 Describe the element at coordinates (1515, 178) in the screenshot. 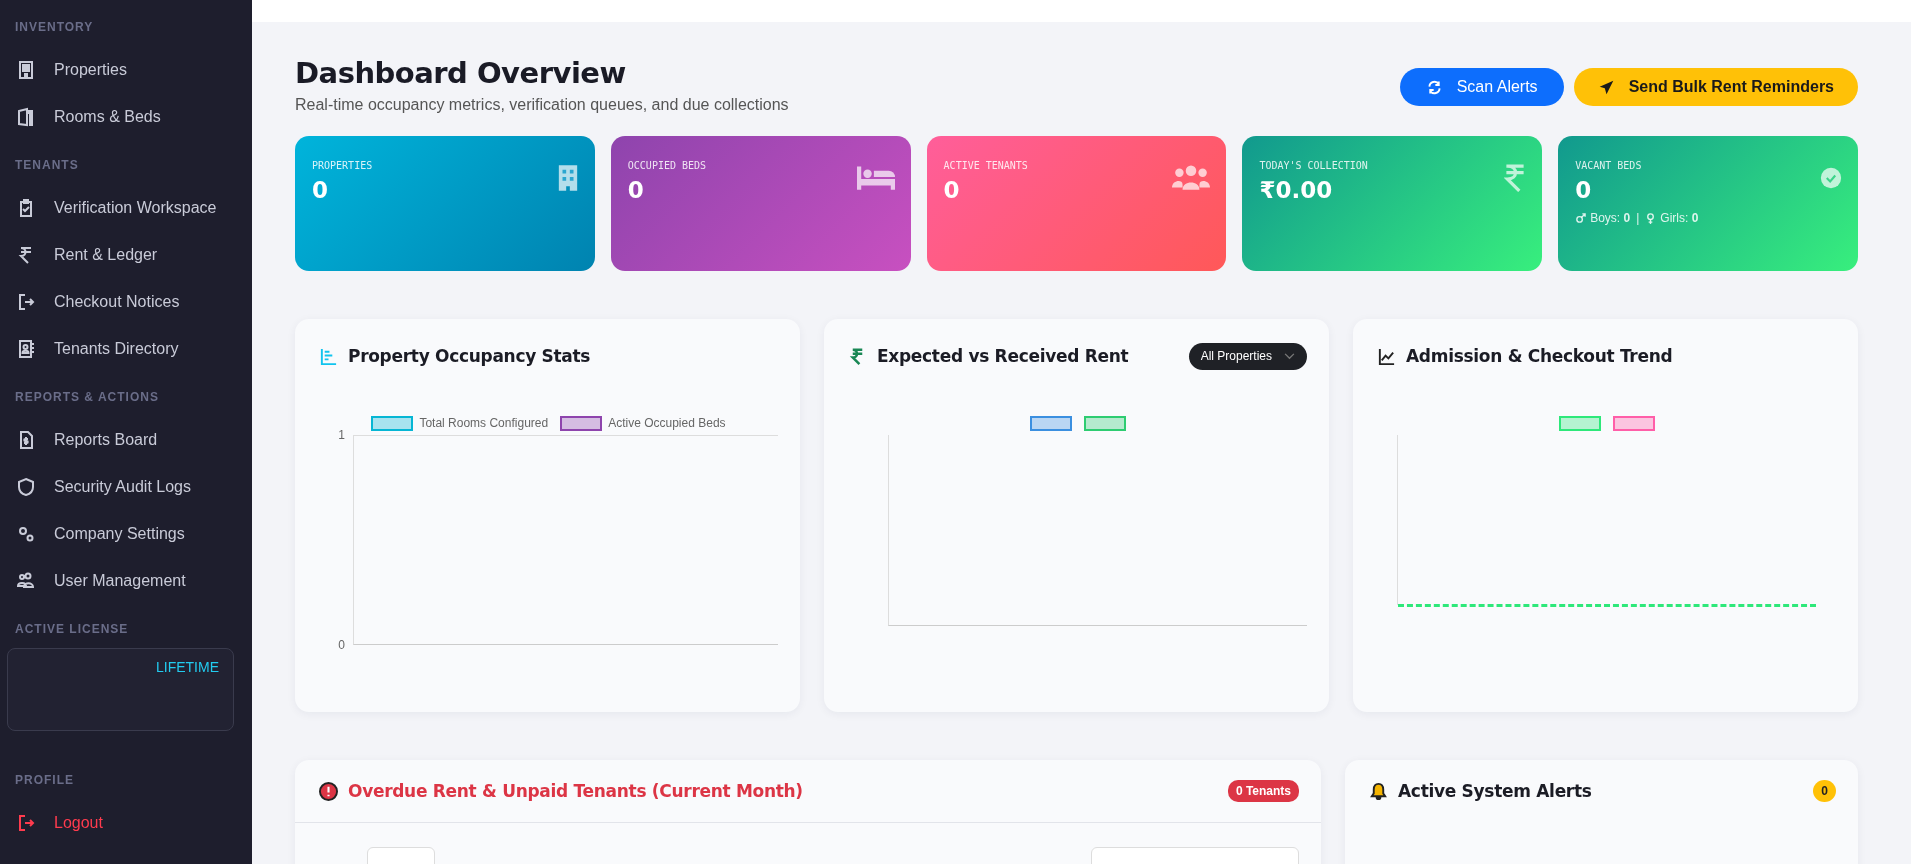

I see `rupee-icon` at that location.